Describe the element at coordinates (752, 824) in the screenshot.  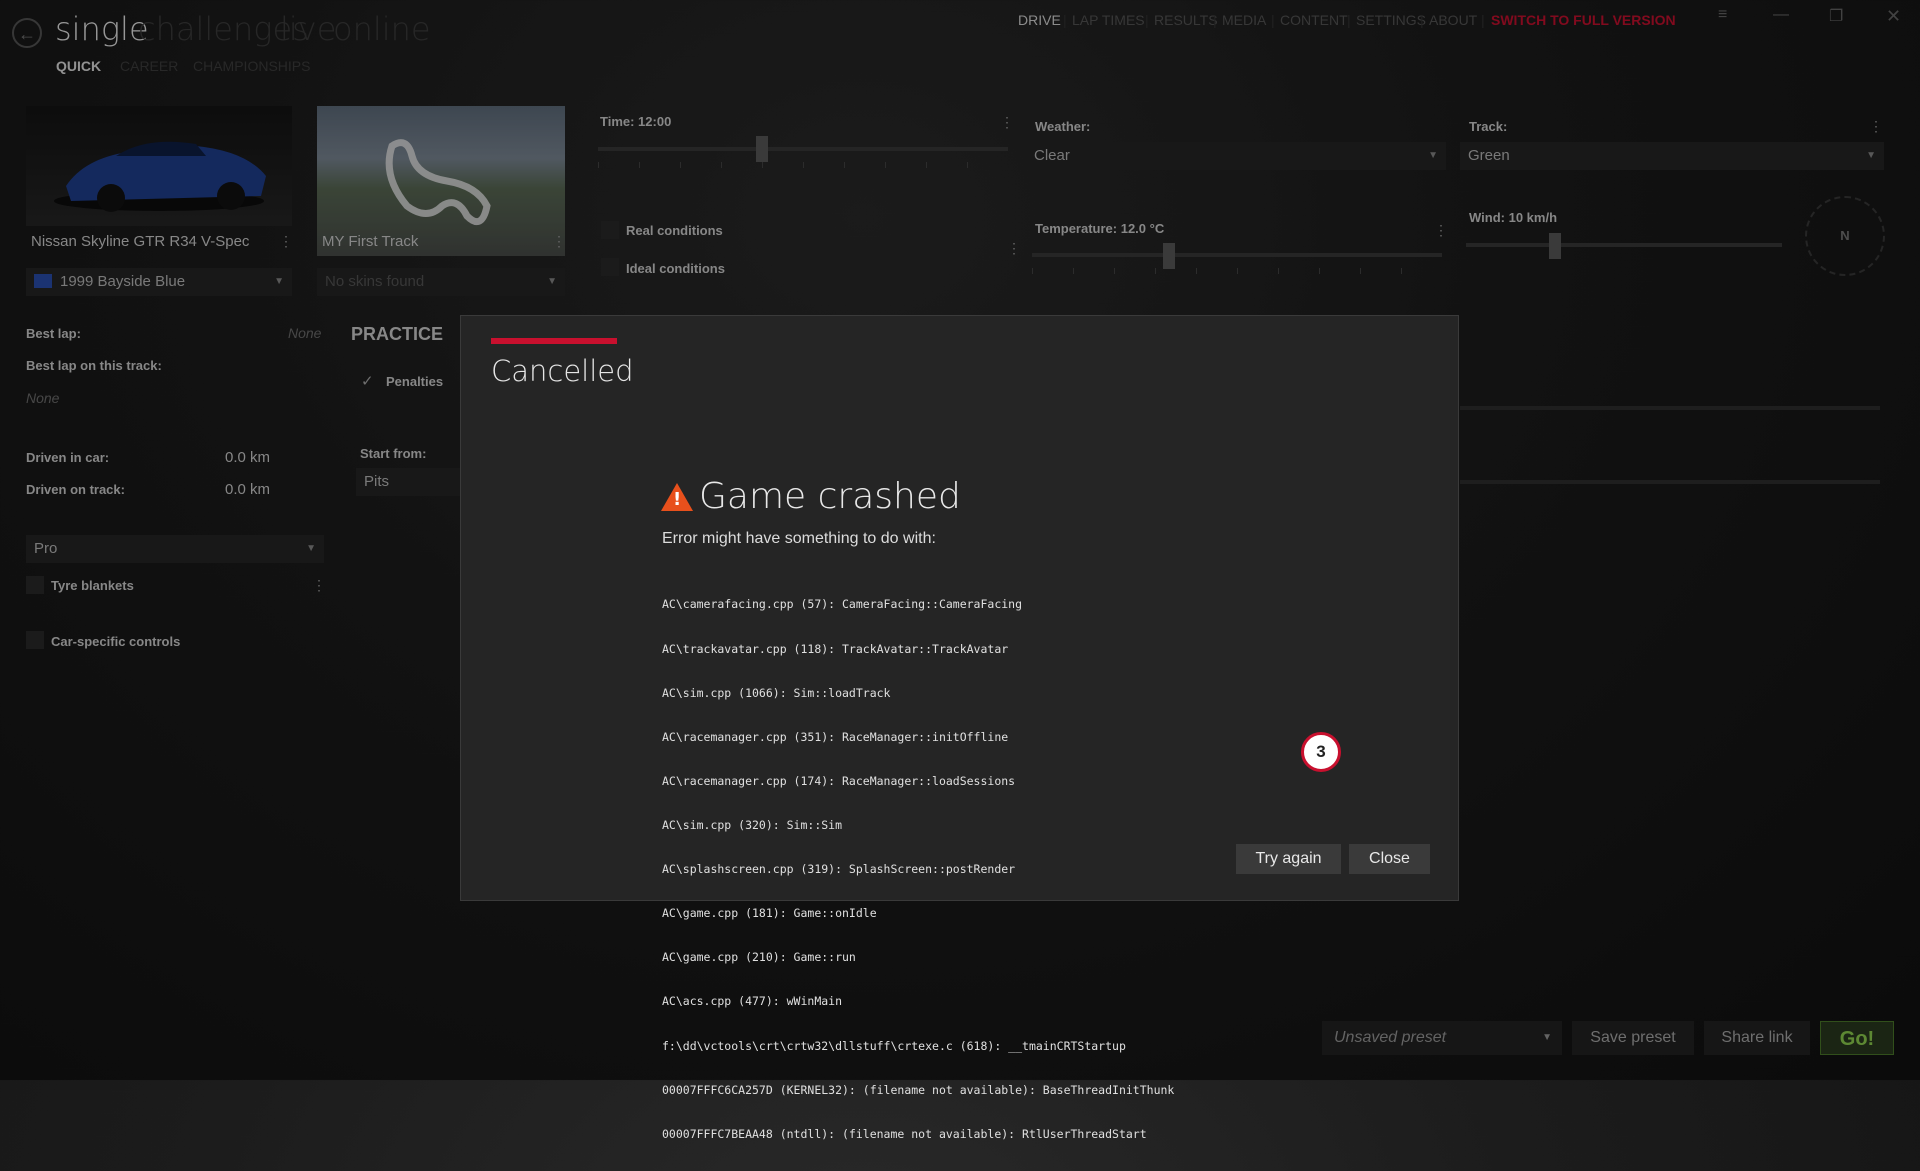
I see `trace-line: AC\sim.cpp (320): Sim::Sim` at that location.